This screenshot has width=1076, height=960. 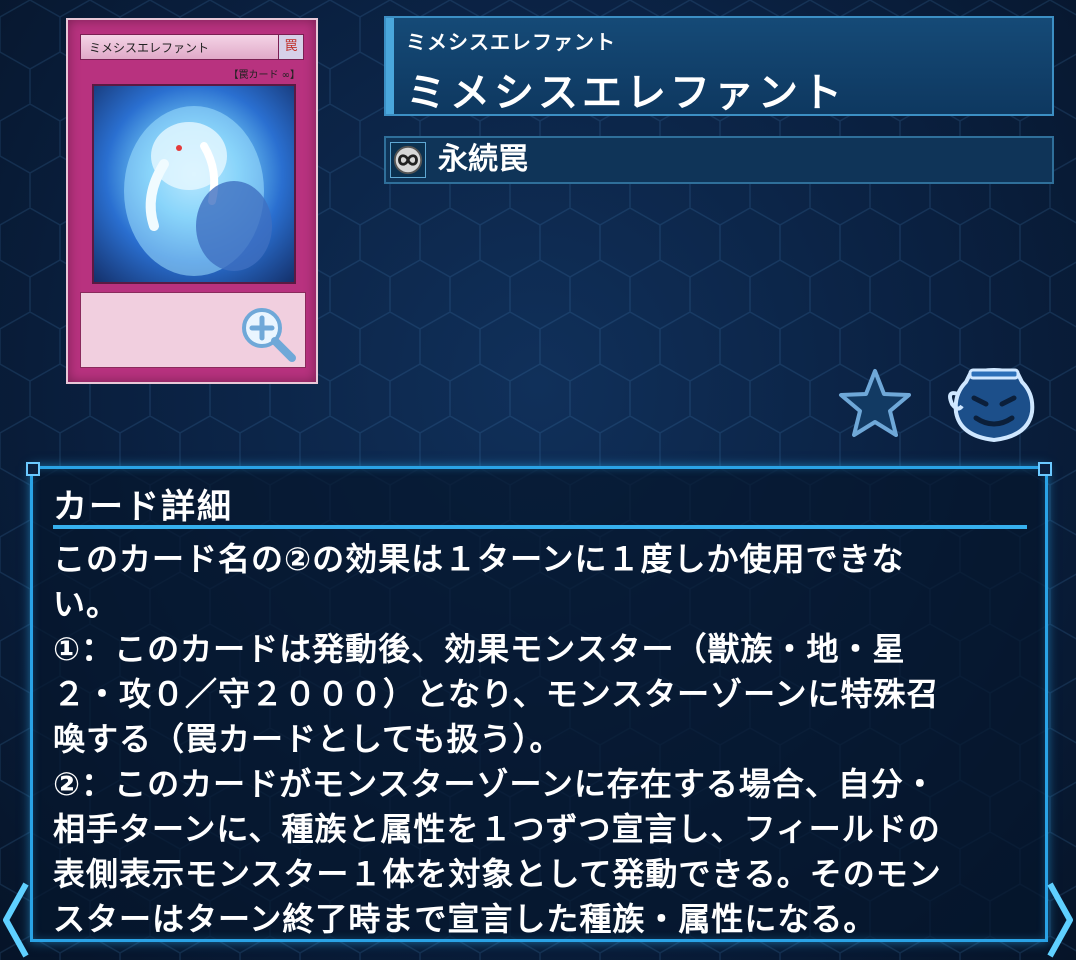 I want to click on star-icon, so click(x=875, y=403).